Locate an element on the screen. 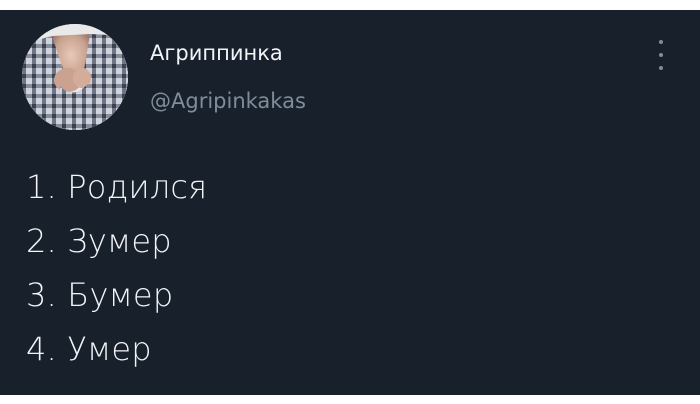  avatar-photo-icon is located at coordinates (75, 77).